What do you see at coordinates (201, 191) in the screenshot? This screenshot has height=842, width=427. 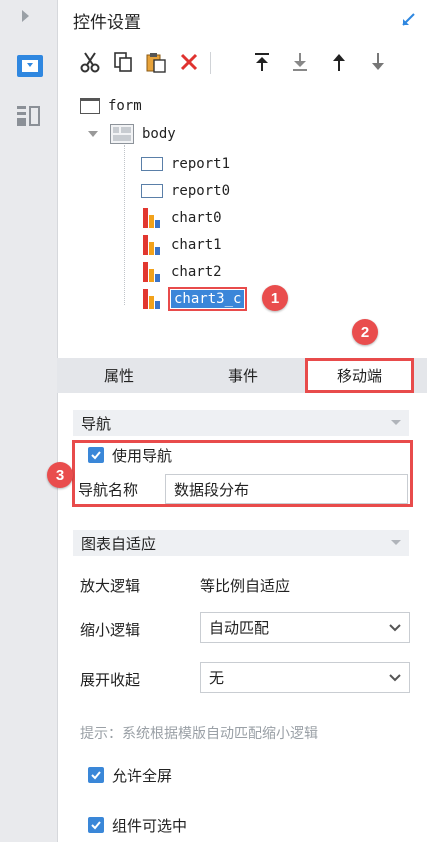 I see `tree-item-label: report0` at bounding box center [201, 191].